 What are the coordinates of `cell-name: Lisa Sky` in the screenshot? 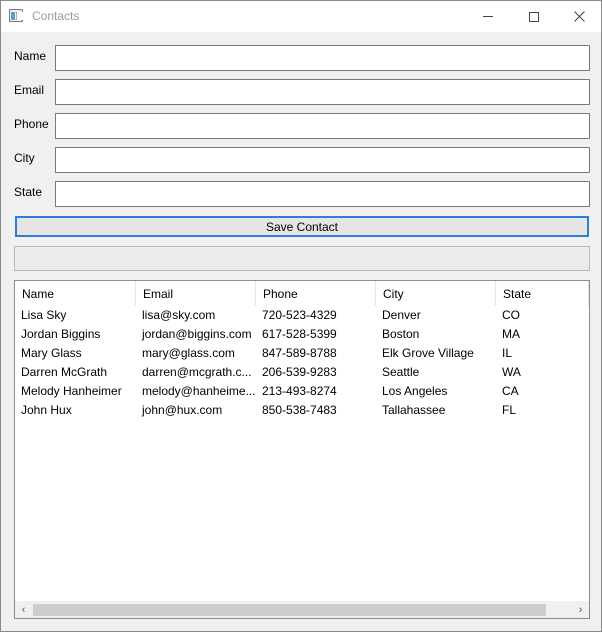 It's located at (44, 315).